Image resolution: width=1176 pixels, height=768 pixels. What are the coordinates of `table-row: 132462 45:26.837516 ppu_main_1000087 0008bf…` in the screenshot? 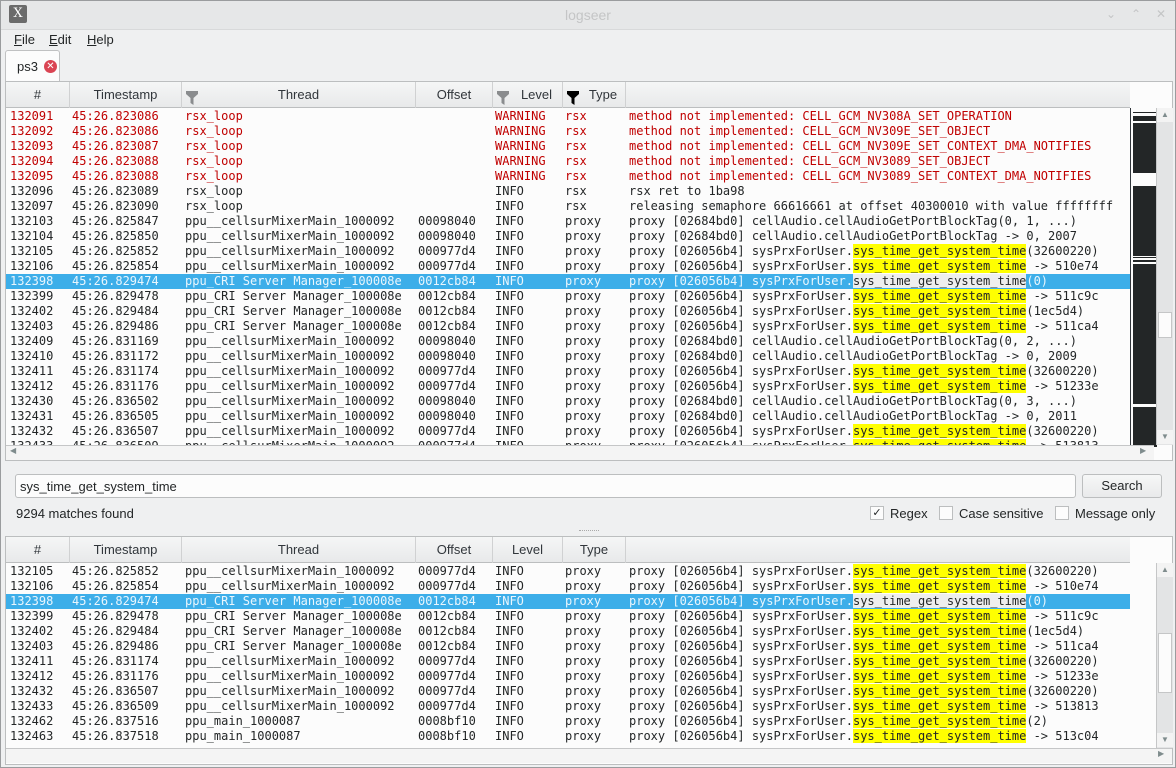 It's located at (568, 721).